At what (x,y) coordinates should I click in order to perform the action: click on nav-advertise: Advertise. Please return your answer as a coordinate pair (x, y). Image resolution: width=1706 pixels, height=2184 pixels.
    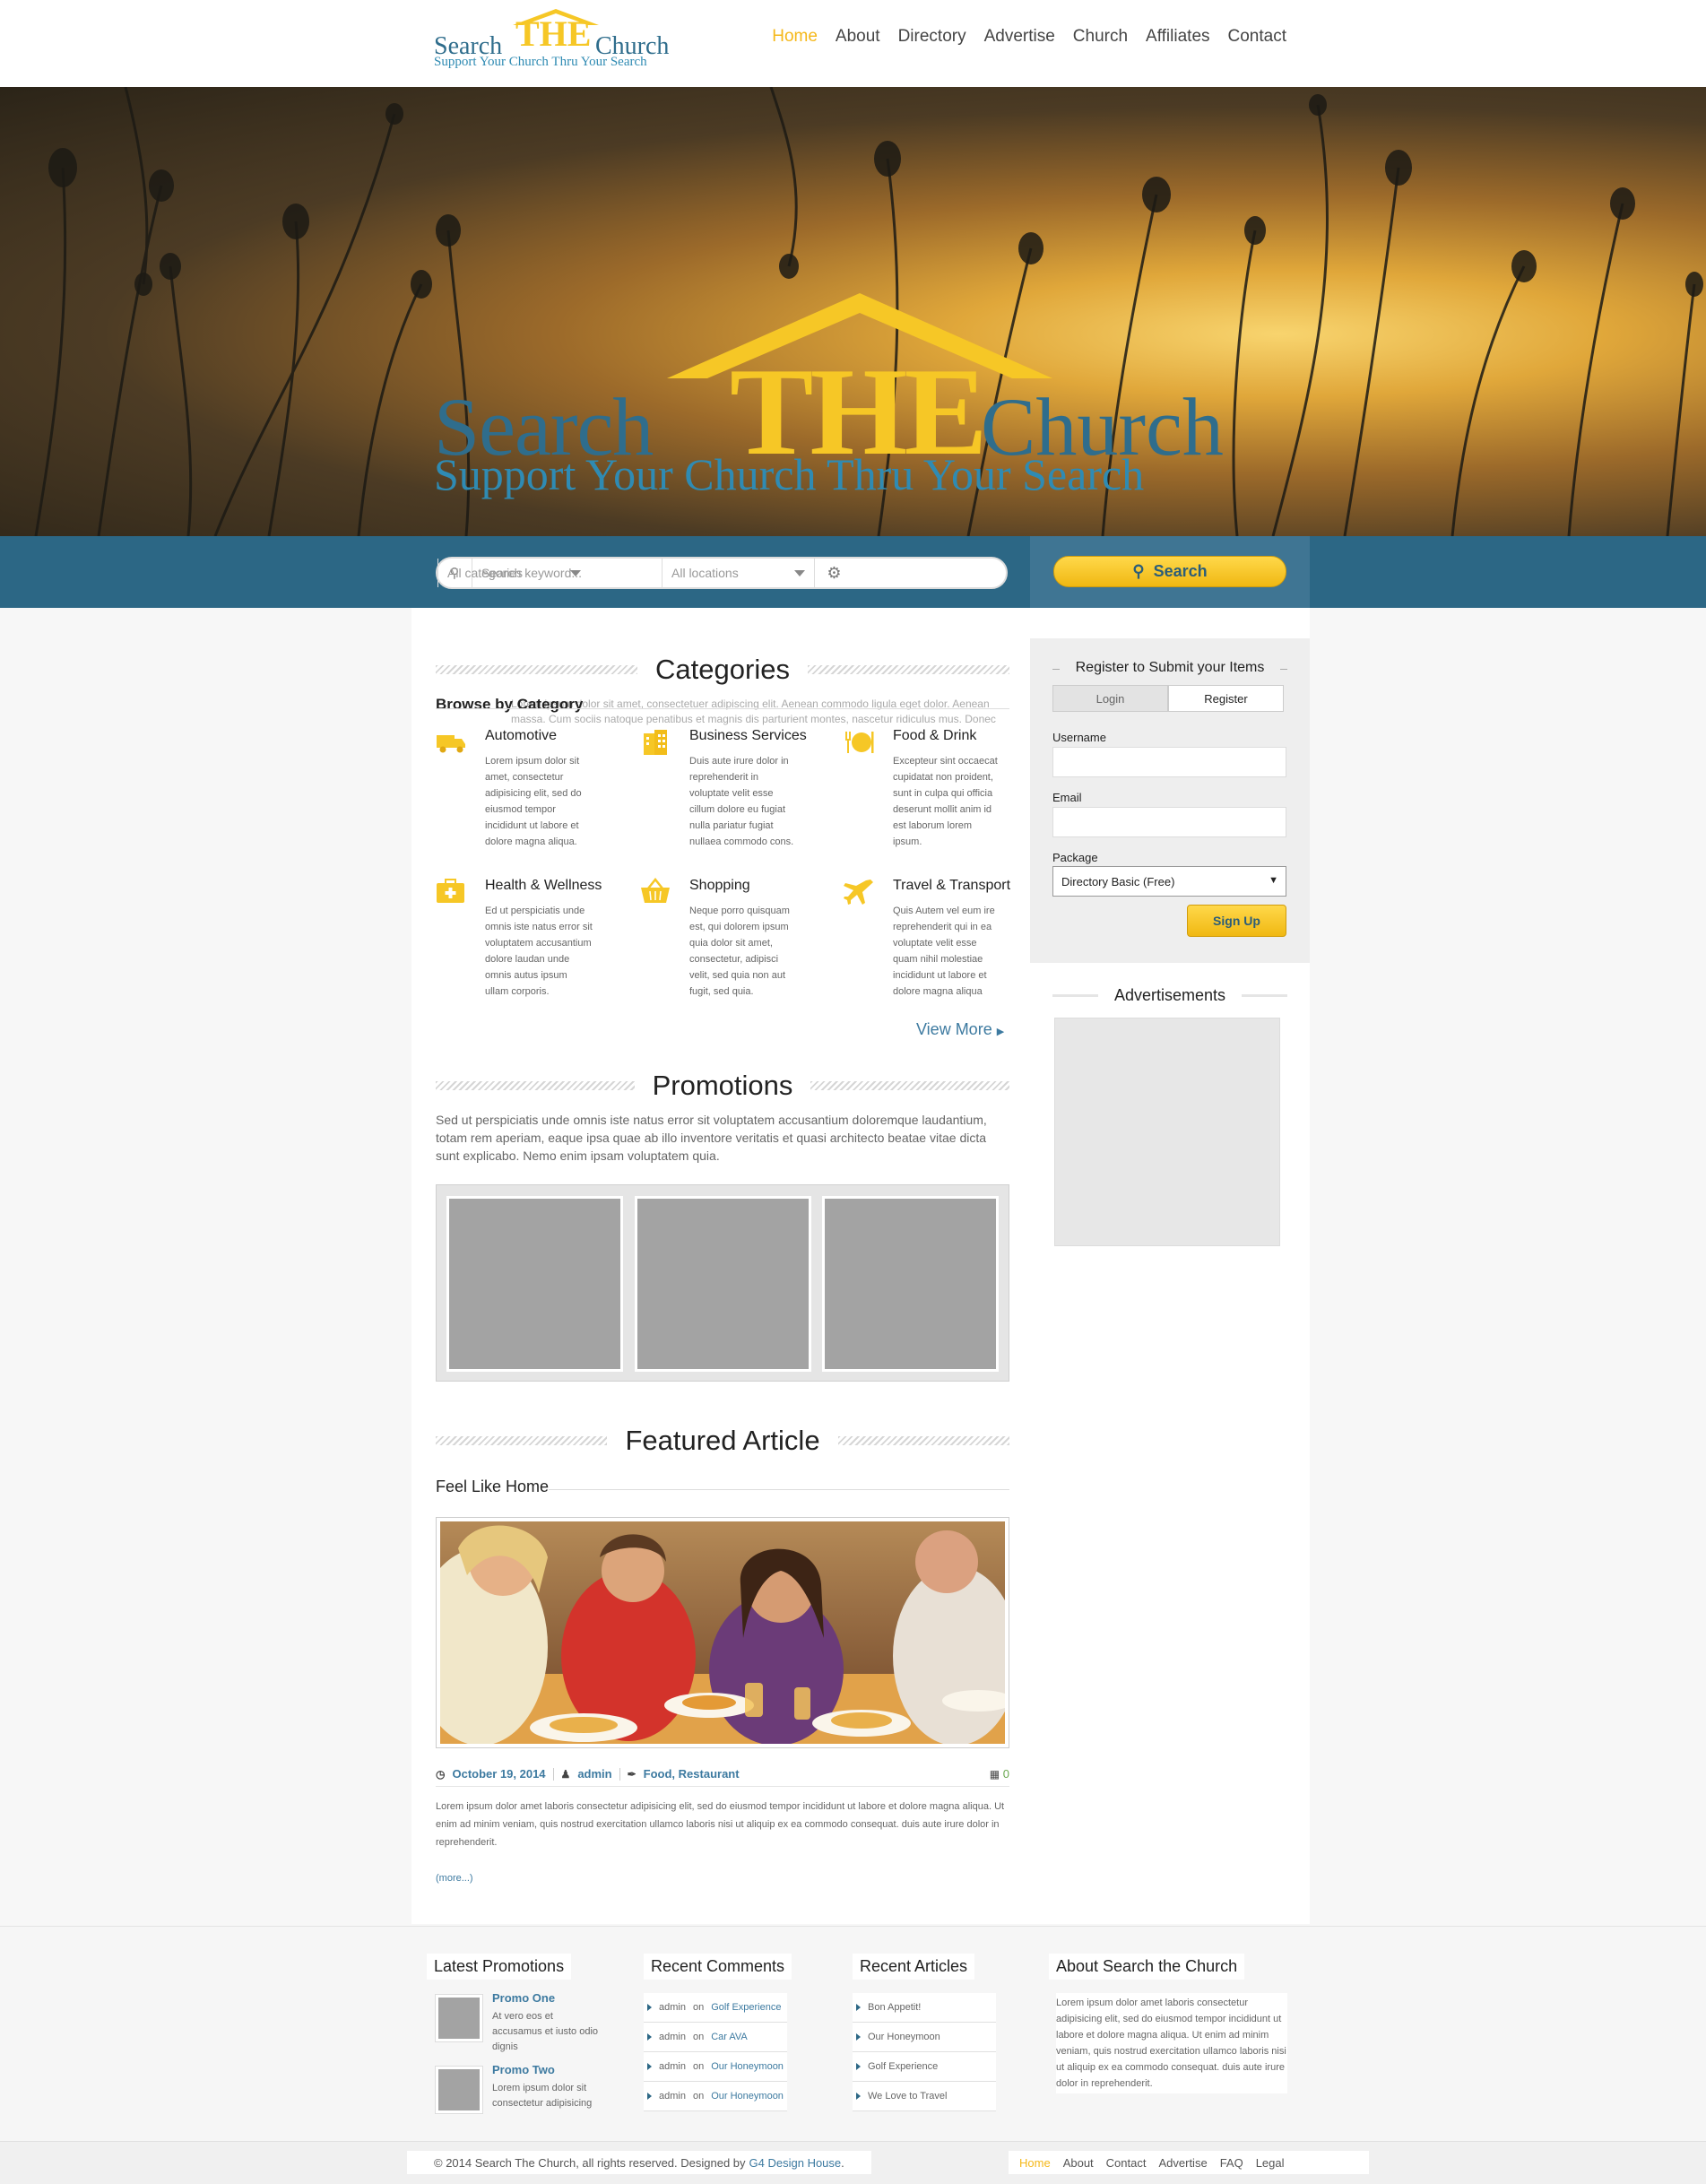
    Looking at the image, I should click on (1019, 37).